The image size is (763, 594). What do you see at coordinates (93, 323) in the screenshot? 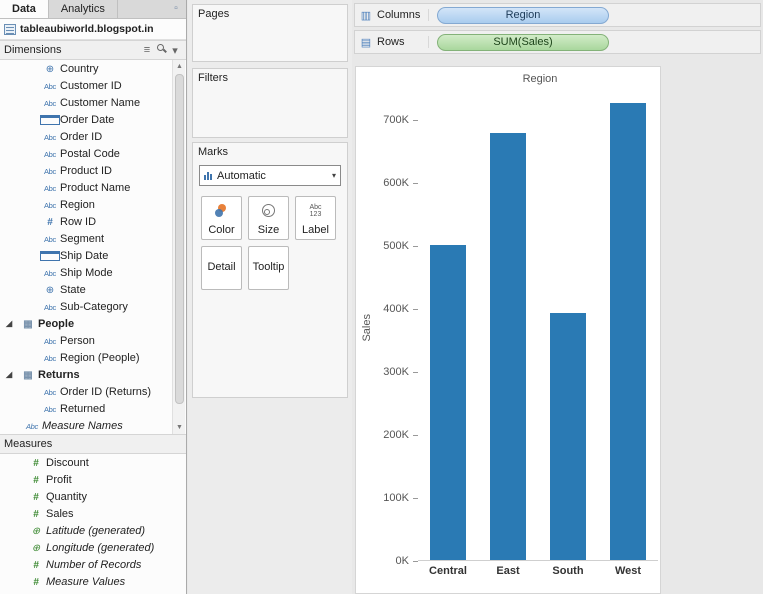
I see `folder-people: ◢ People` at bounding box center [93, 323].